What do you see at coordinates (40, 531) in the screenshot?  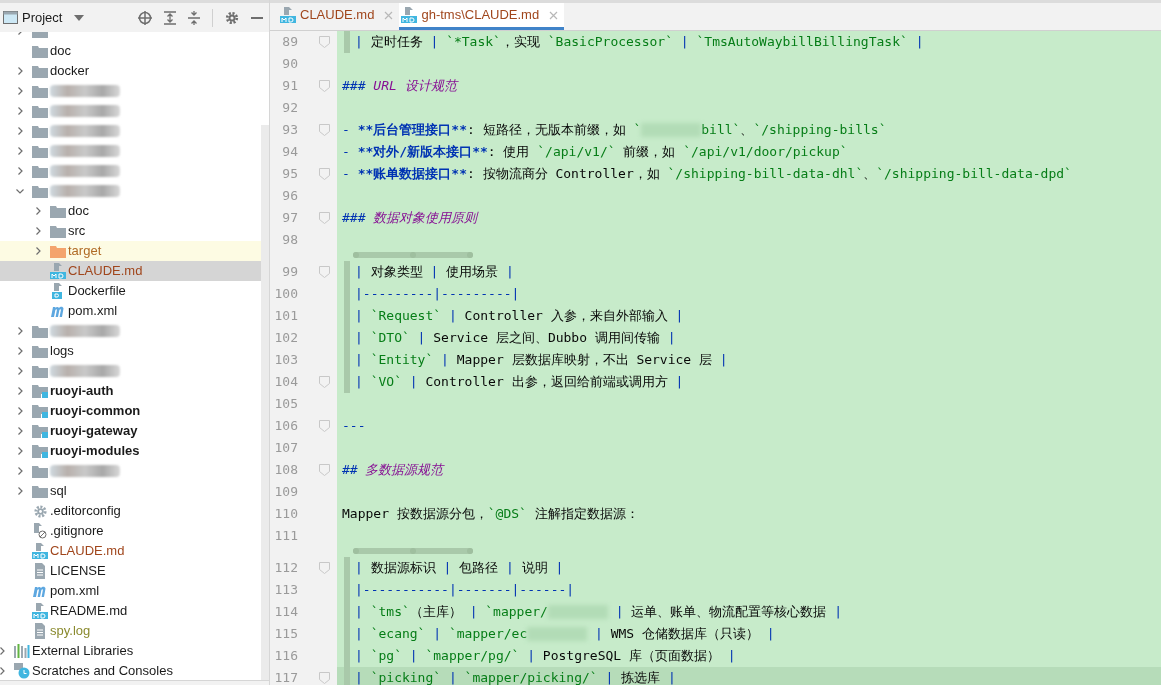 I see `ignored-file-icon` at bounding box center [40, 531].